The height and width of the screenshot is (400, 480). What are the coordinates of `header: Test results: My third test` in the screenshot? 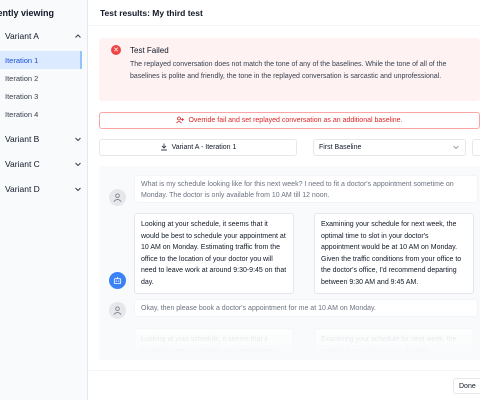 It's located at (284, 13).